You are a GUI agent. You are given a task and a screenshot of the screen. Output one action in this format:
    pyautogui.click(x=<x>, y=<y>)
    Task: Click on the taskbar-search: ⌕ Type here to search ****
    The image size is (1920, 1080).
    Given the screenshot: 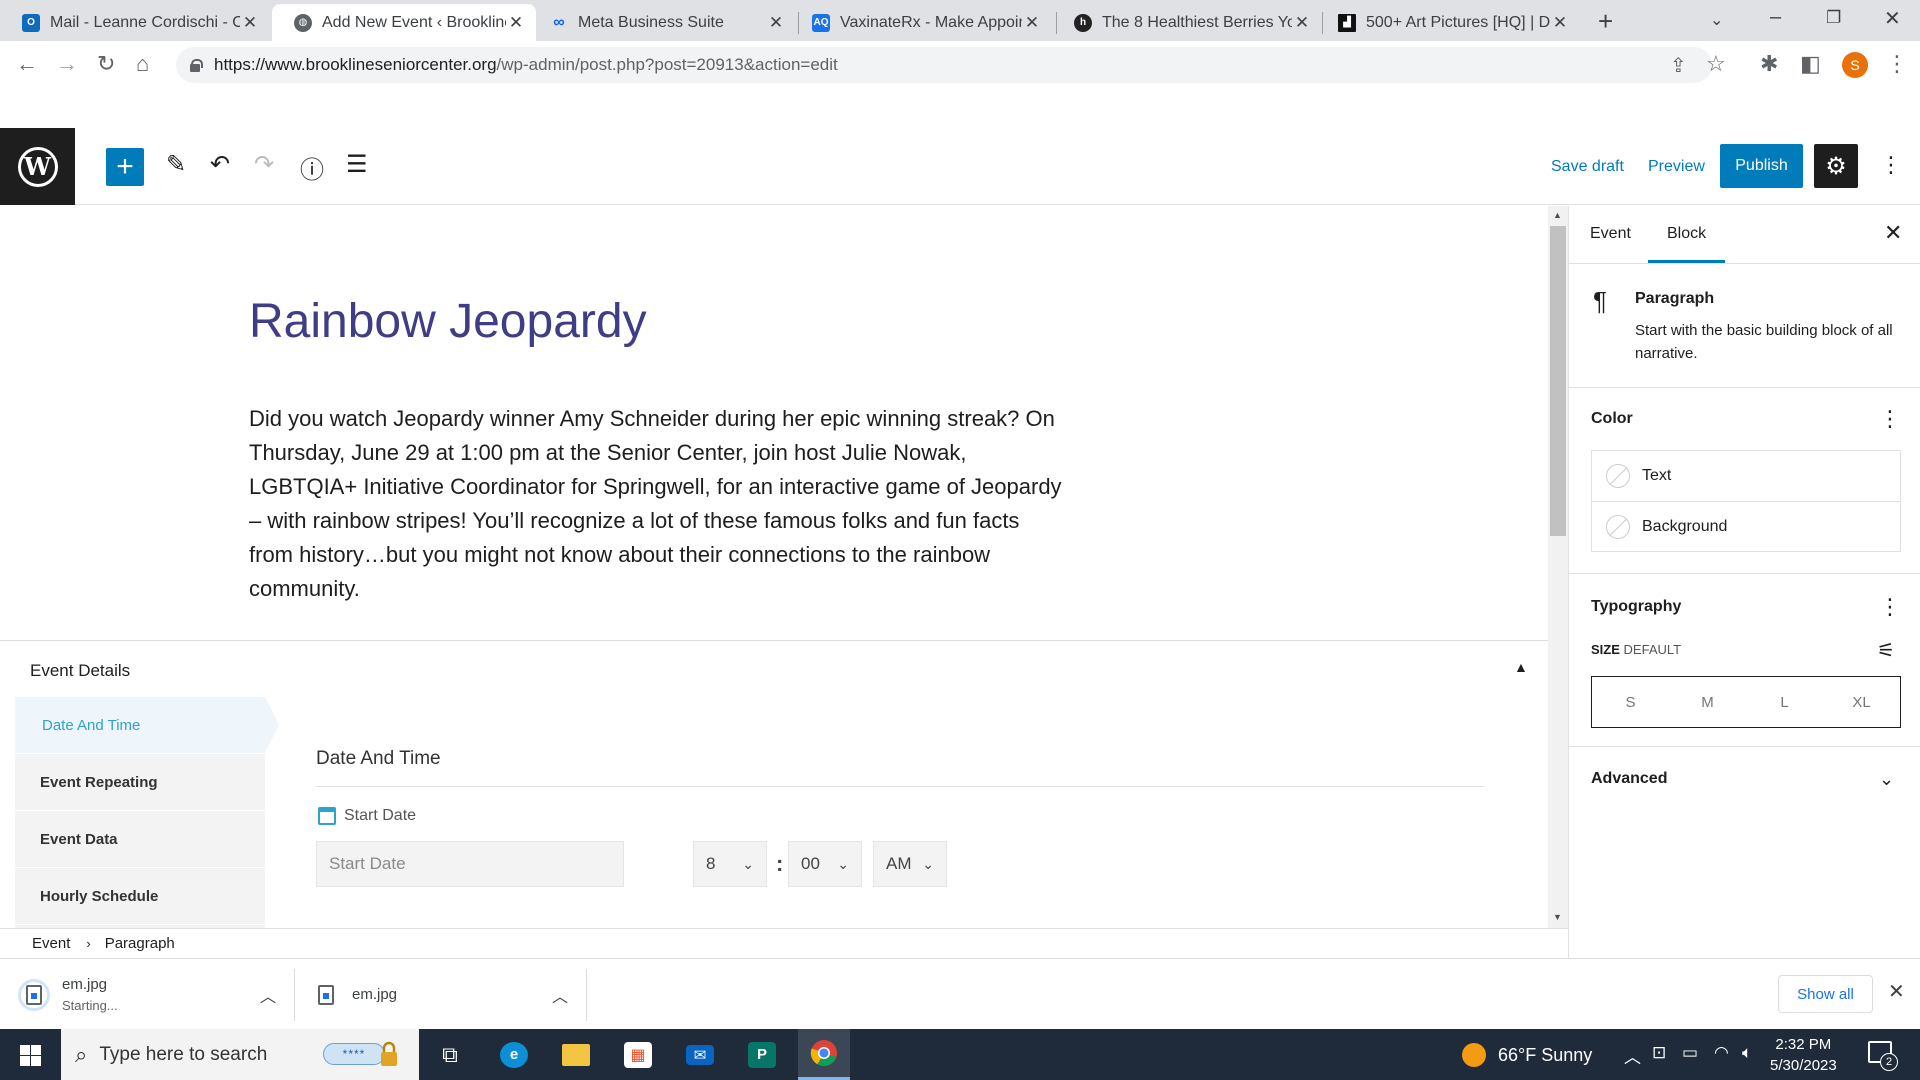 What is the action you would take?
    pyautogui.click(x=240, y=1054)
    